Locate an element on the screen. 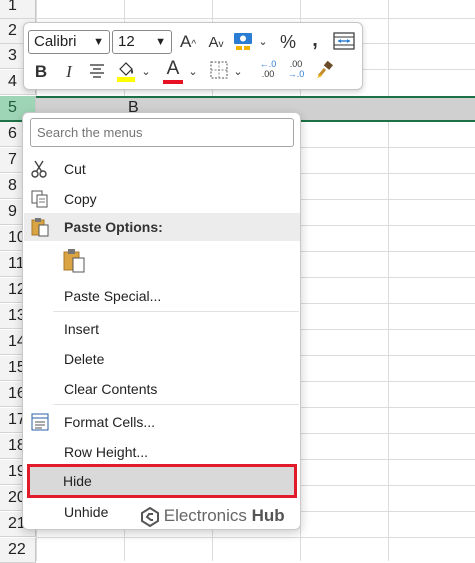 Image resolution: width=475 pixels, height=563 pixels. paste-options-header: Paste Options: is located at coordinates (162, 227).